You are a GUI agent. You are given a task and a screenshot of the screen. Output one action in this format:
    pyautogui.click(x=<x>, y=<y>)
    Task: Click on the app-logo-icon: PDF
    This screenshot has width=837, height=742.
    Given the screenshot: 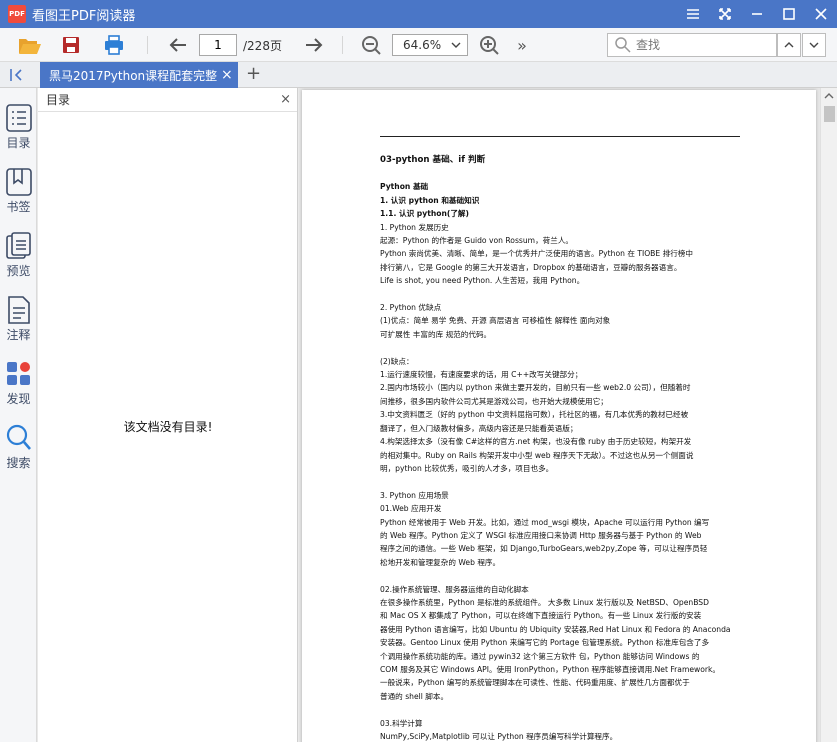 What is the action you would take?
    pyautogui.click(x=17, y=14)
    